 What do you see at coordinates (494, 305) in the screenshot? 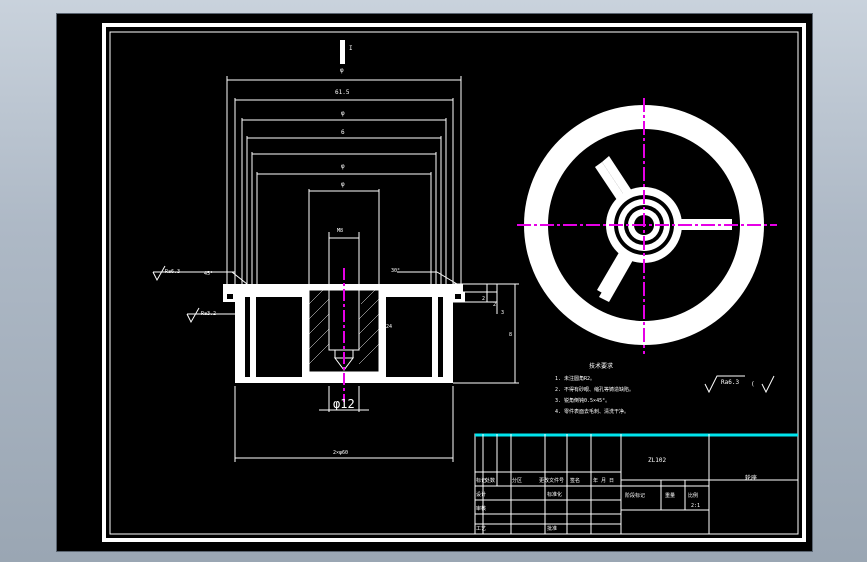
I see `dim-right-2: 2` at bounding box center [494, 305].